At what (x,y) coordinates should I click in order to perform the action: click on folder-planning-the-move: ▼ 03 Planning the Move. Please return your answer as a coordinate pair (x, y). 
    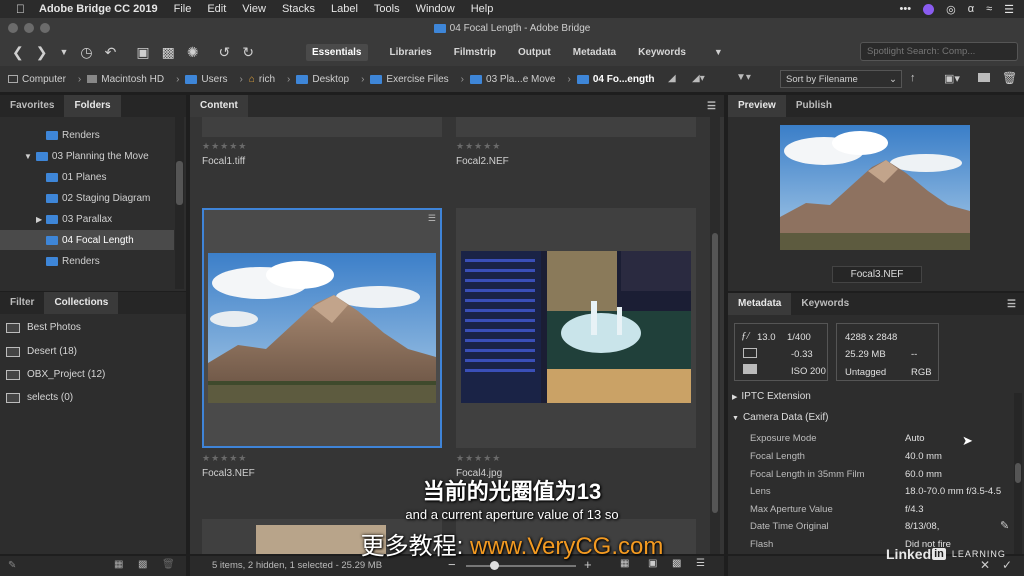
    Looking at the image, I should click on (87, 156).